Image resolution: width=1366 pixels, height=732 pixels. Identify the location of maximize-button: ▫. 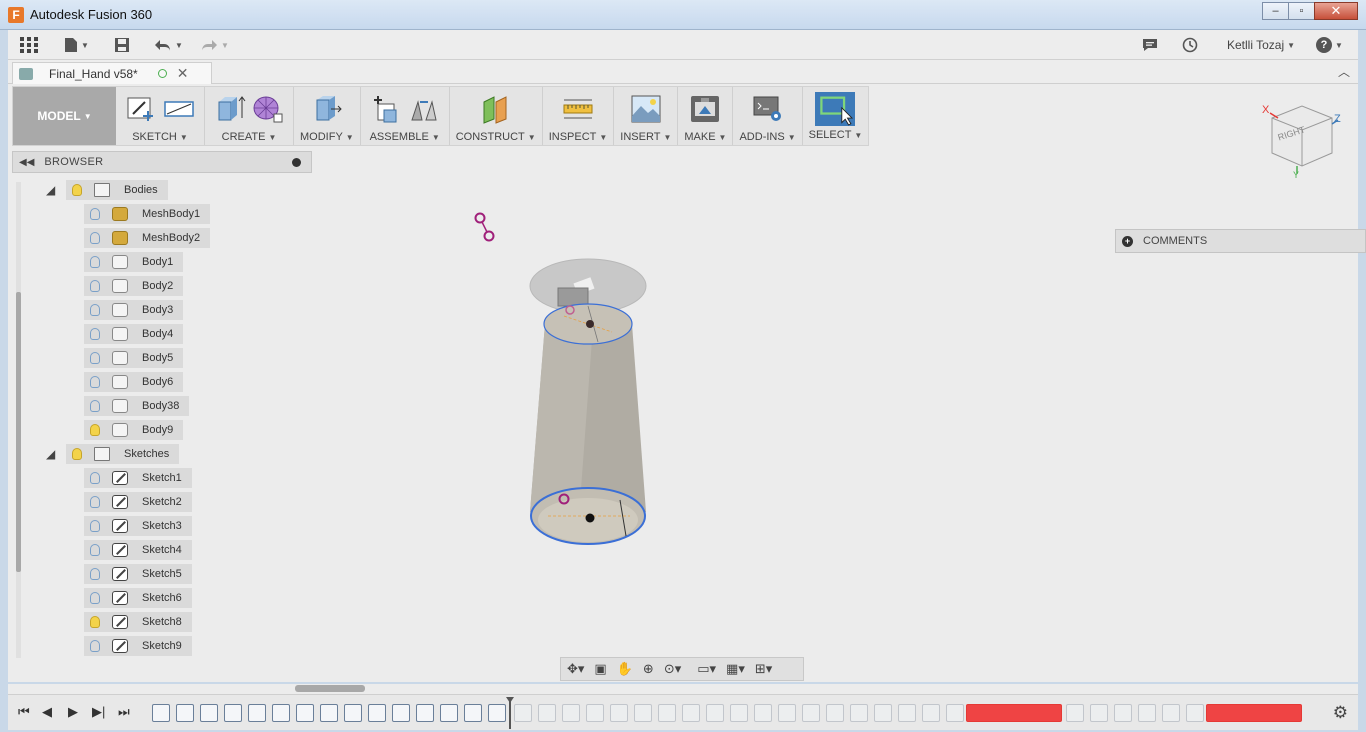
(1301, 11).